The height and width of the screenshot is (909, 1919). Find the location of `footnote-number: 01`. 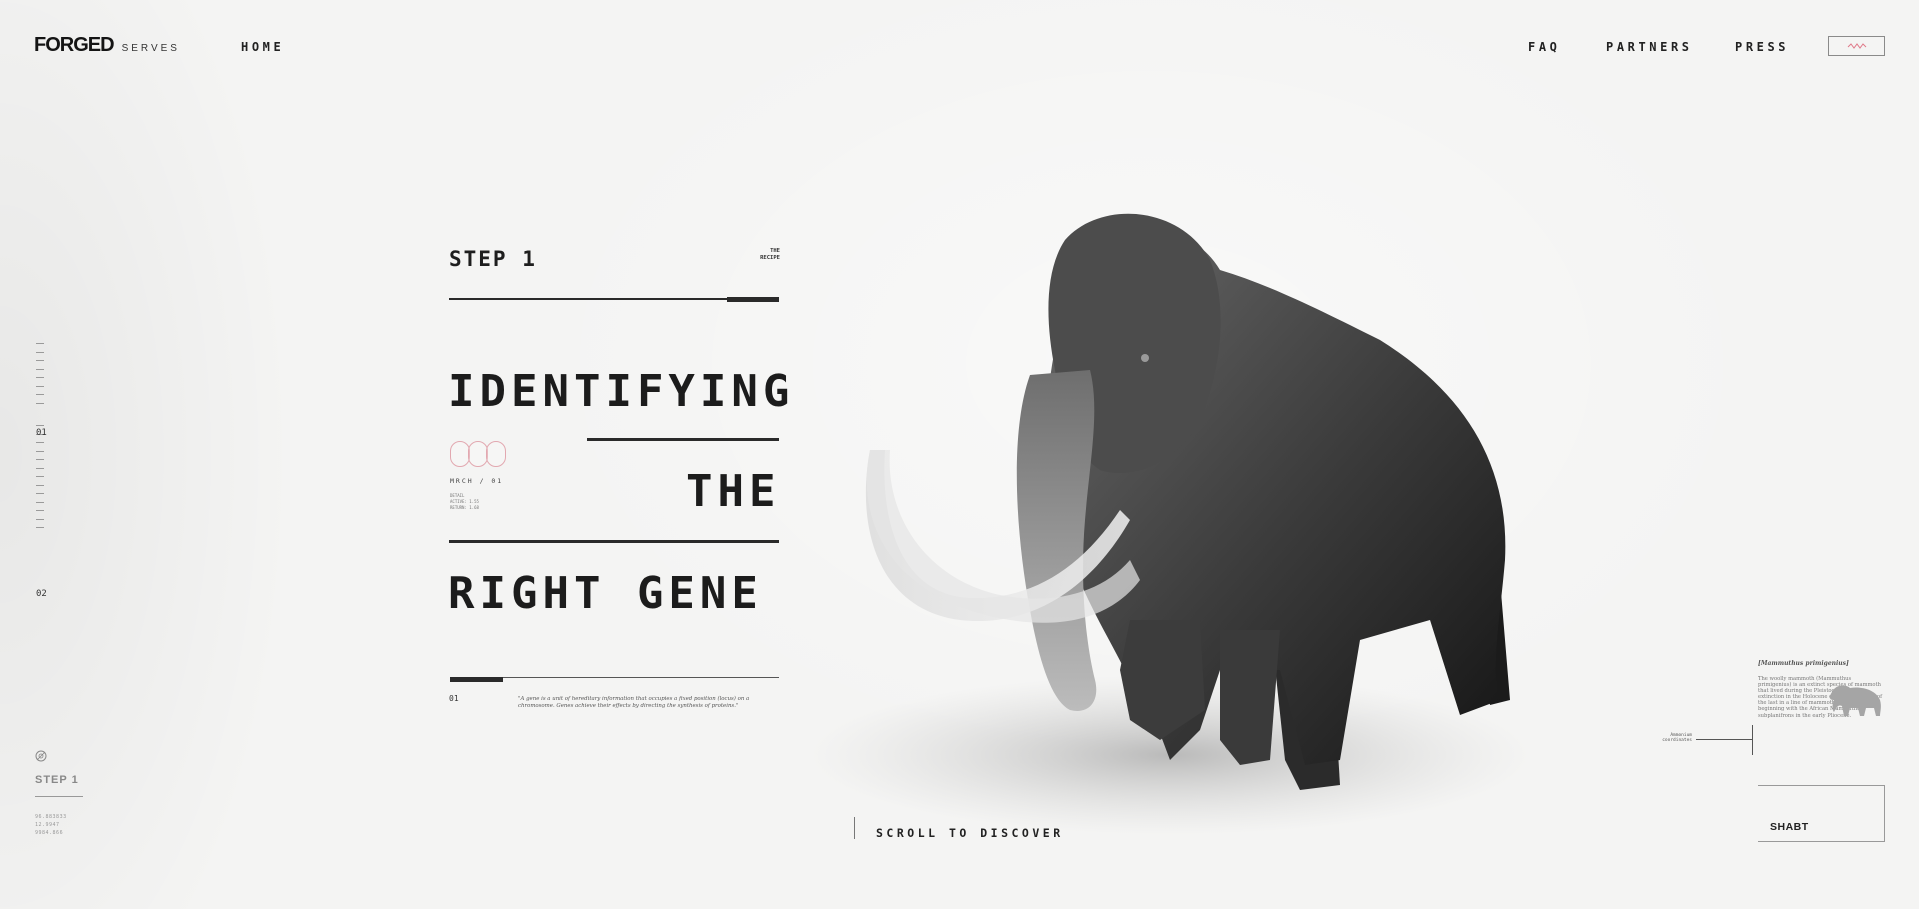

footnote-number: 01 is located at coordinates (454, 698).